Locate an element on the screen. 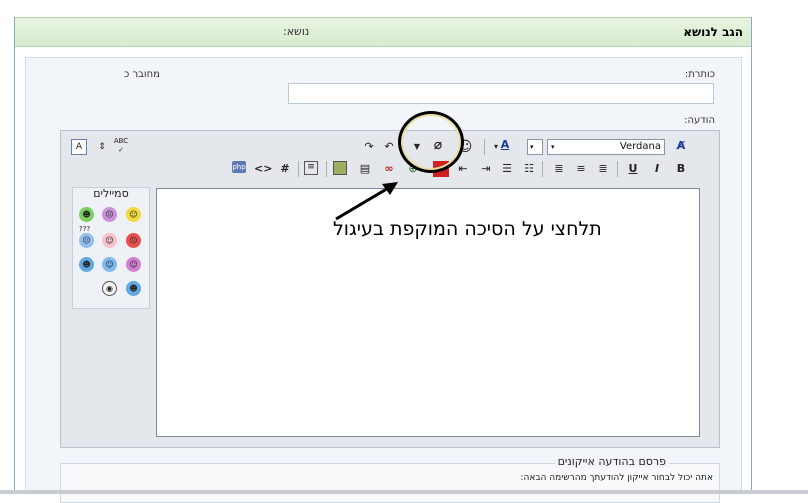  wink-smiley-icon: ☺ is located at coordinates (109, 240).